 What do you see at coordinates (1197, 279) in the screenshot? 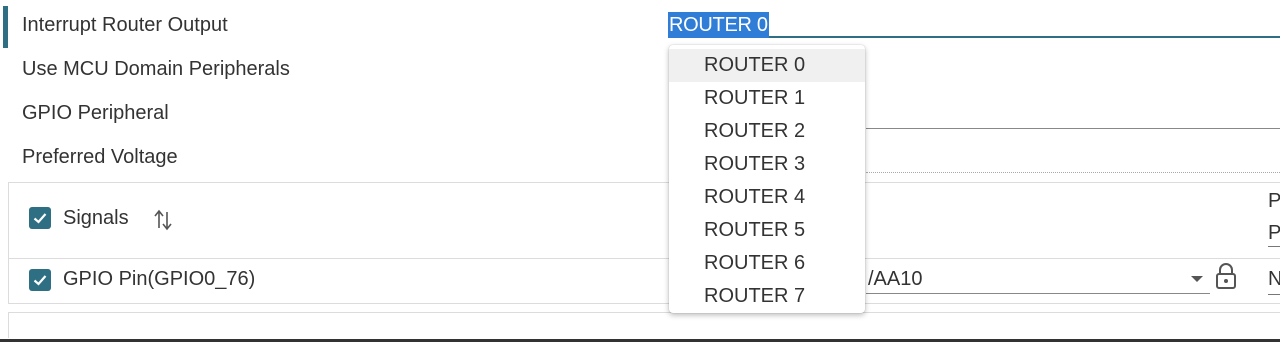
I see `chevron-down-icon` at bounding box center [1197, 279].